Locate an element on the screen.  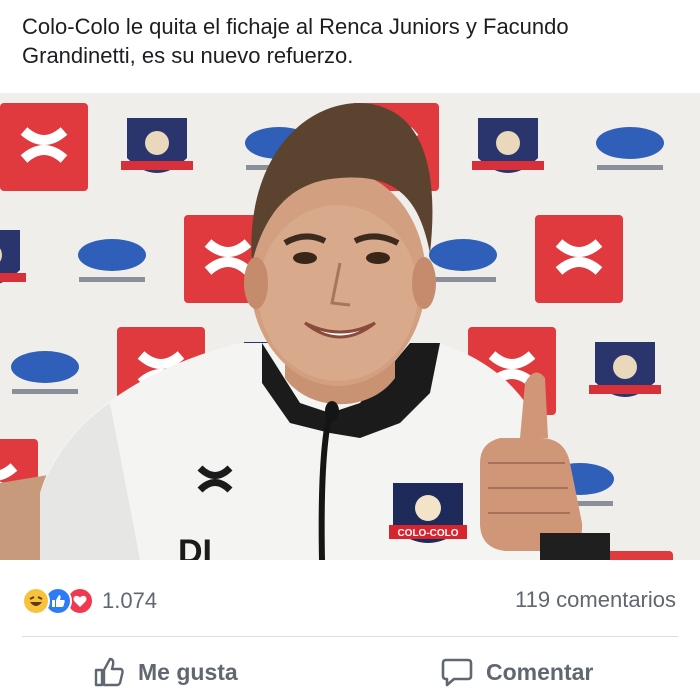
reactions-summary: 1.074 is located at coordinates (89, 601).